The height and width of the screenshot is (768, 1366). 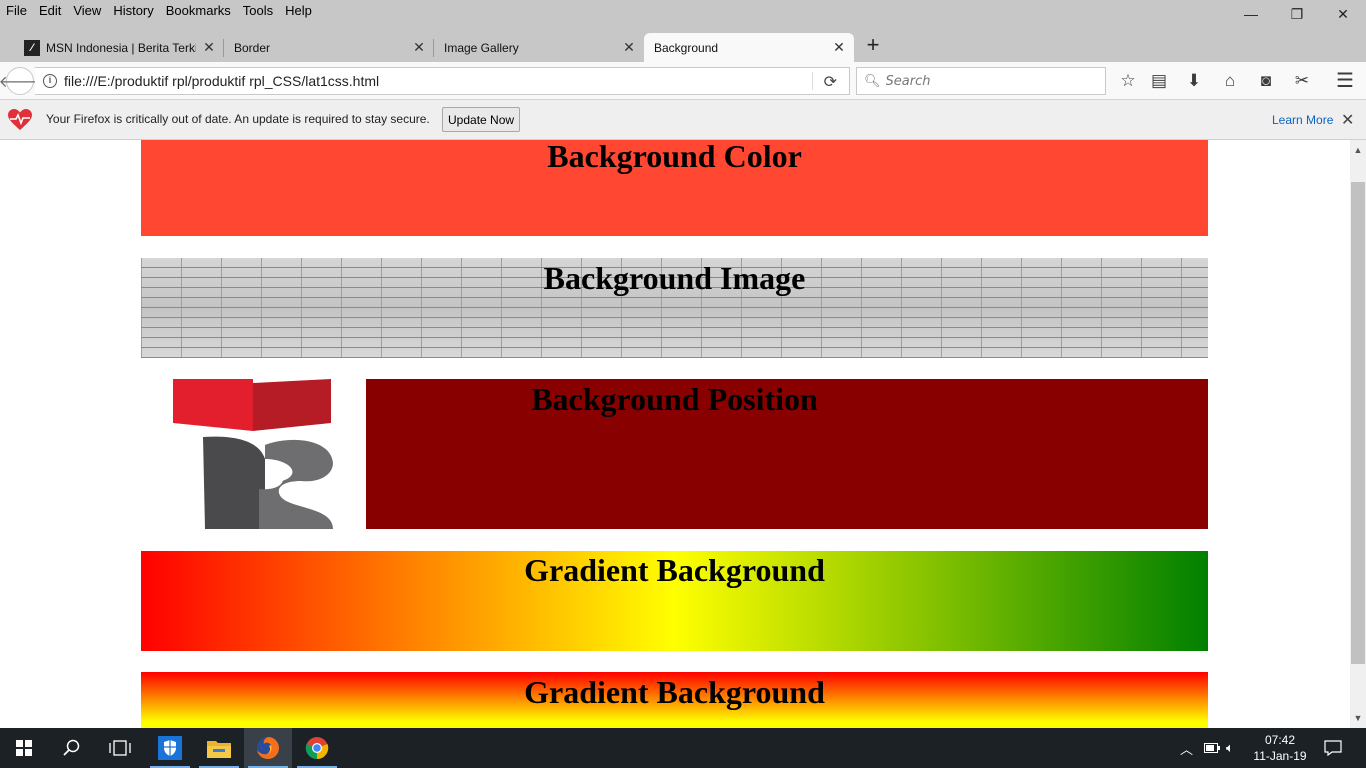 I want to click on menu-bookmarks: Bookmarks, so click(x=198, y=10).